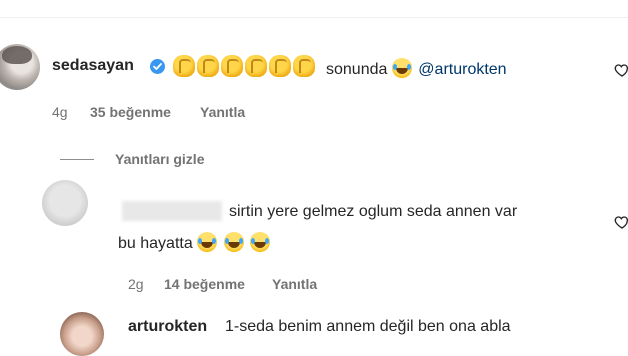  I want to click on avatar-sedasayan, so click(20, 67).